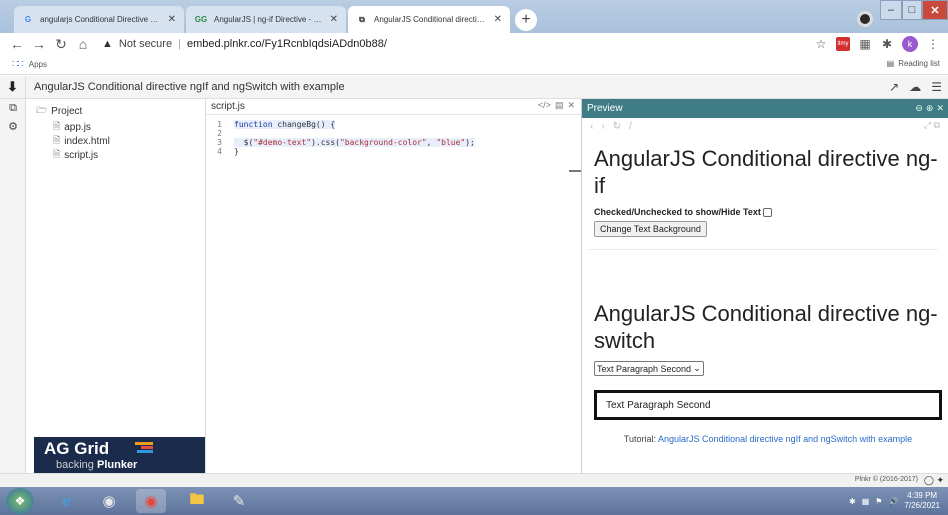  What do you see at coordinates (526, 20) in the screenshot?
I see `new-tab-button: +` at bounding box center [526, 20].